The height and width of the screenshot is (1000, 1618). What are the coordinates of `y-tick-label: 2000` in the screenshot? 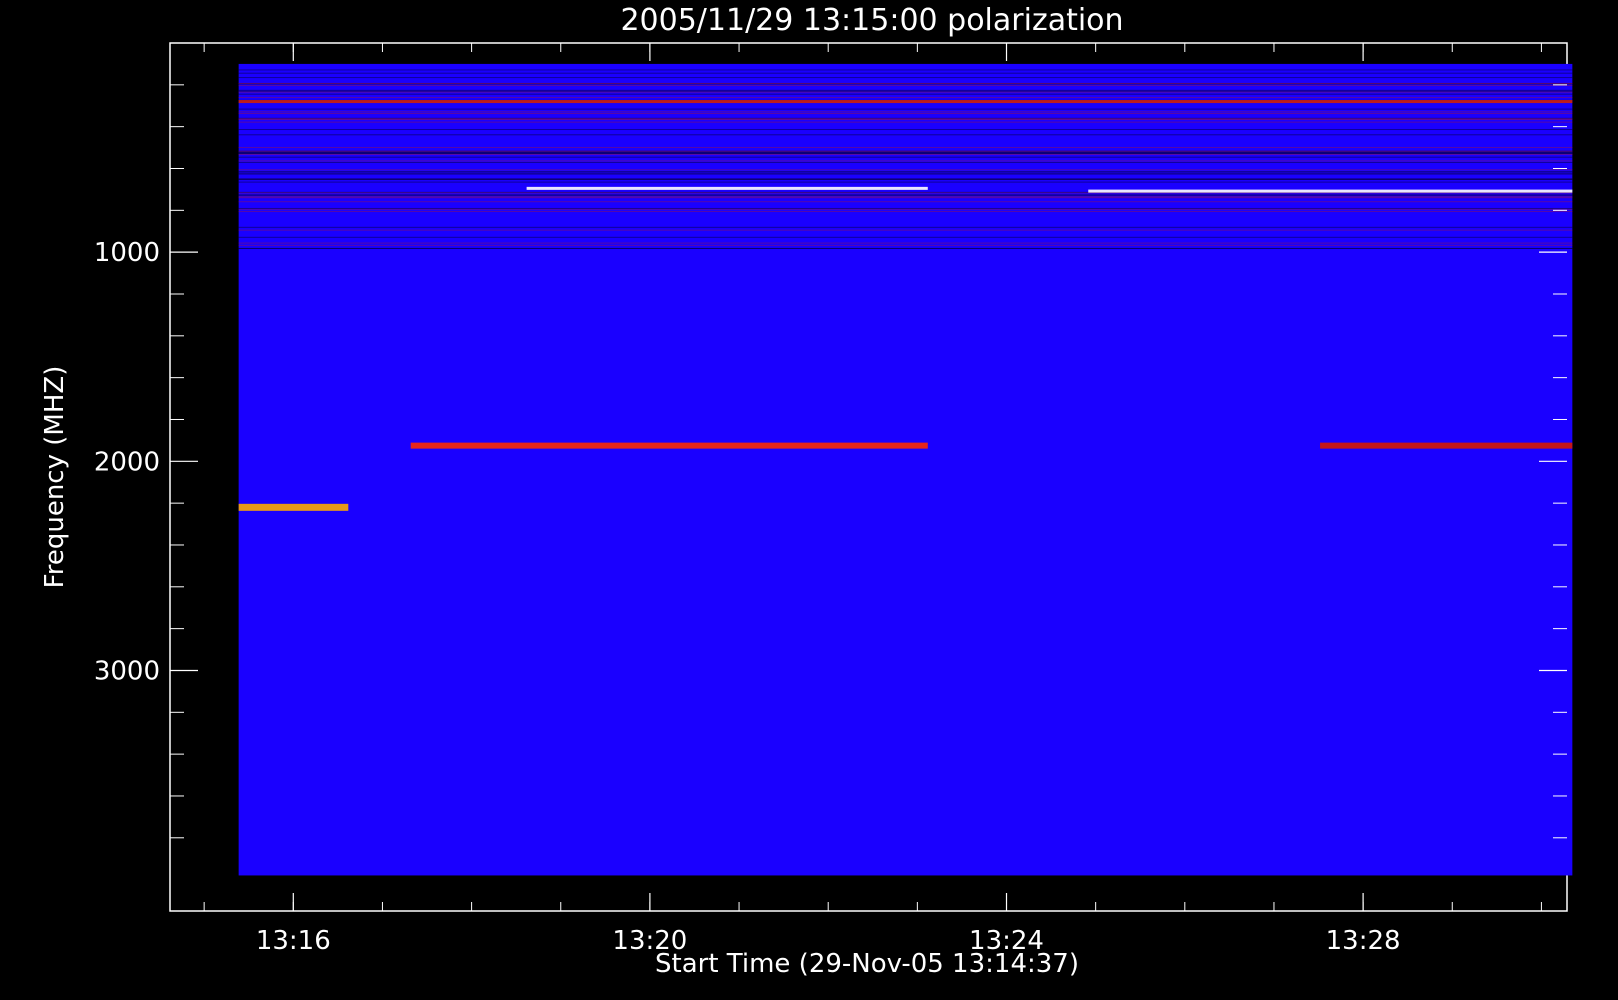 It's located at (127, 462).